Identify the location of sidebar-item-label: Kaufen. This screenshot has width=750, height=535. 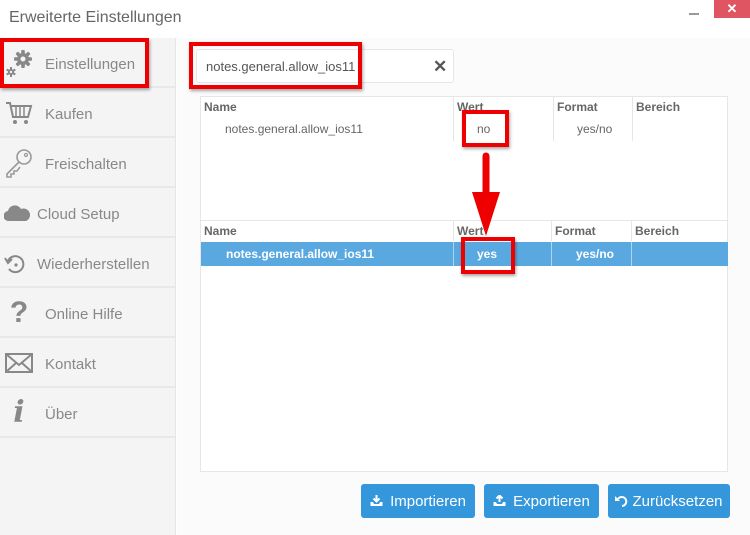
(69, 114).